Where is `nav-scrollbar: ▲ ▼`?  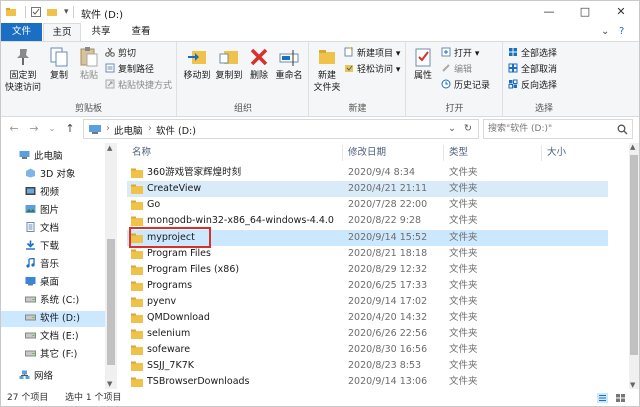
nav-scrollbar: ▲ ▼ is located at coordinates (111, 266).